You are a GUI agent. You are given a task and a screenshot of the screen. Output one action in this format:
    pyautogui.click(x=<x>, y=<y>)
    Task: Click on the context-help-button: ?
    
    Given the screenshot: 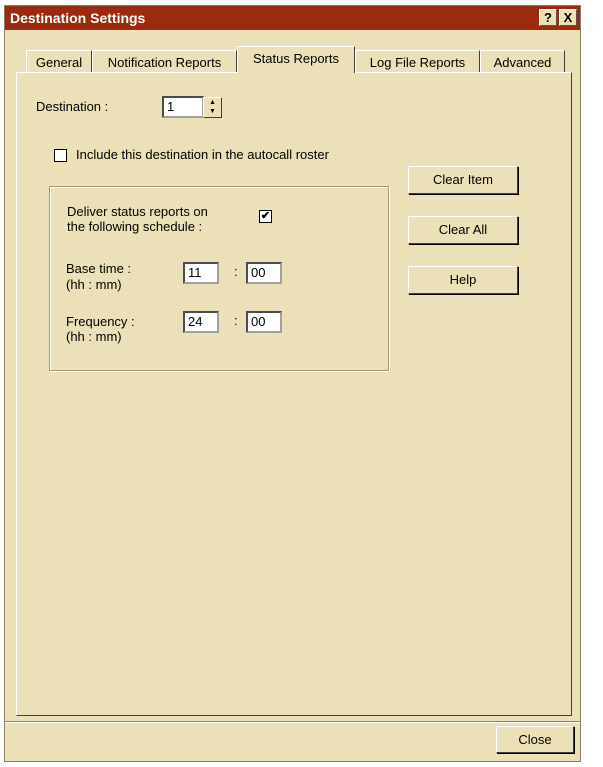 What is the action you would take?
    pyautogui.click(x=548, y=17)
    